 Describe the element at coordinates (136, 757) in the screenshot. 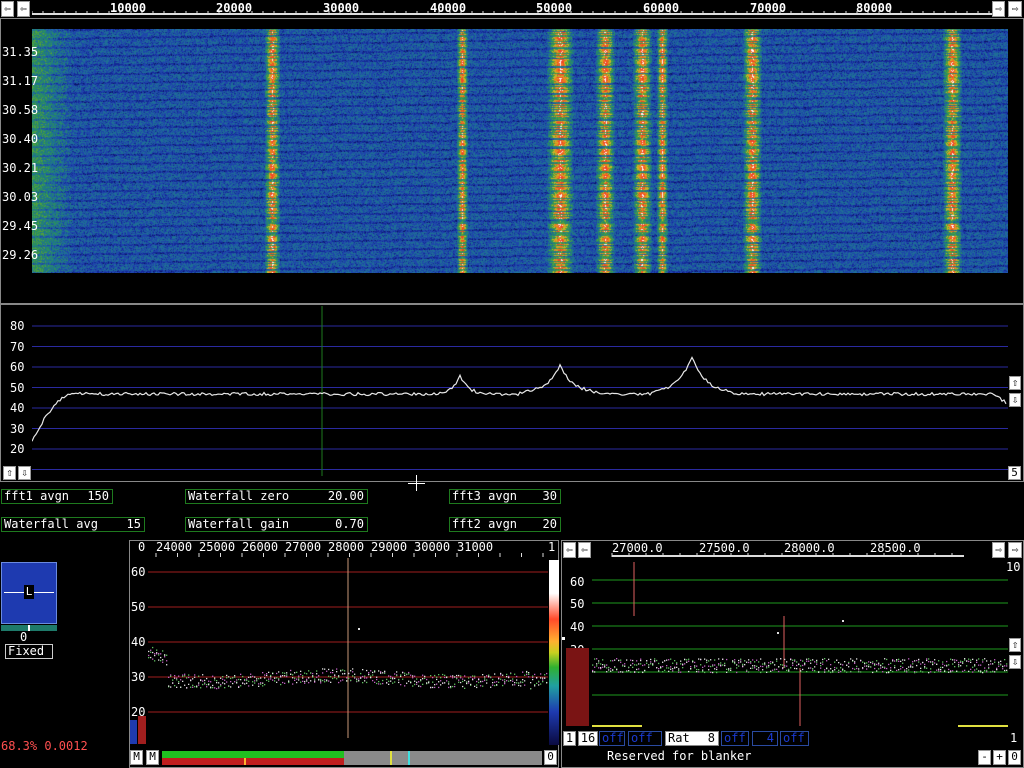

I see `baseband-m1-button: M` at that location.